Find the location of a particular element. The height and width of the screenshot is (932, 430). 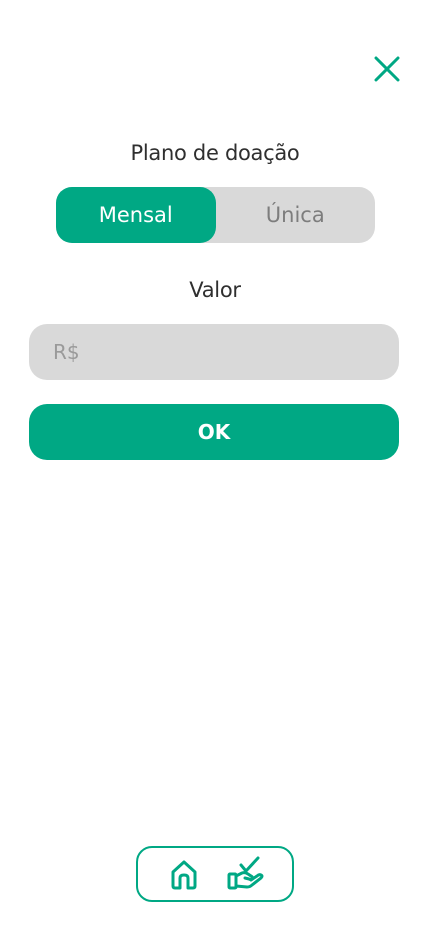

plan-option-mensal: Mensal is located at coordinates (136, 215).